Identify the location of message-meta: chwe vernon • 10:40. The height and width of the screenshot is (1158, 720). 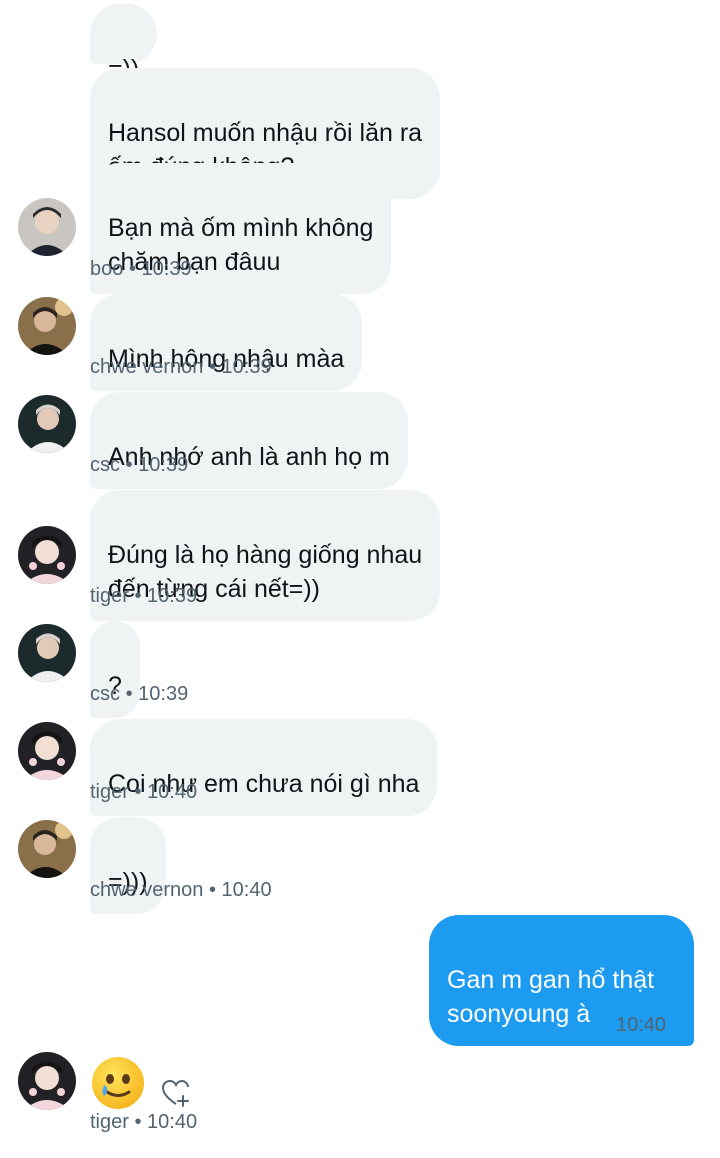
(181, 890).